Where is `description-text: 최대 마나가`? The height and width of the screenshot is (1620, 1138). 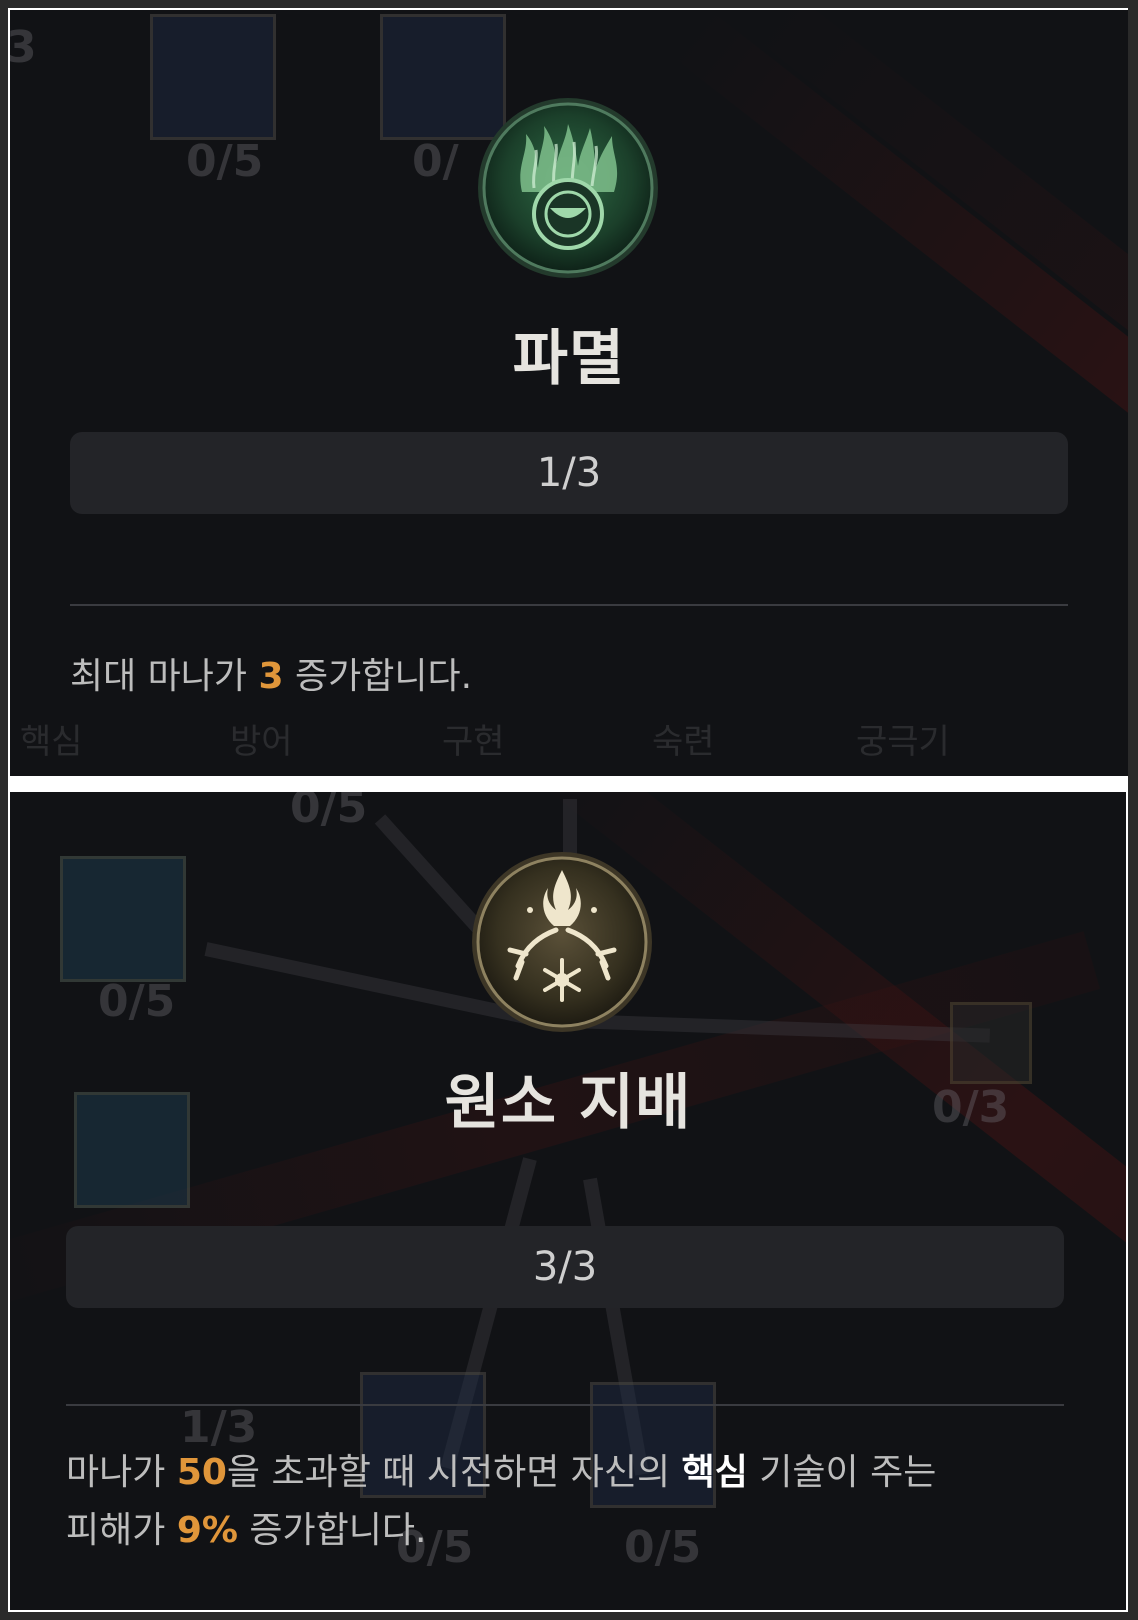
description-text: 최대 마나가 is located at coordinates (164, 676).